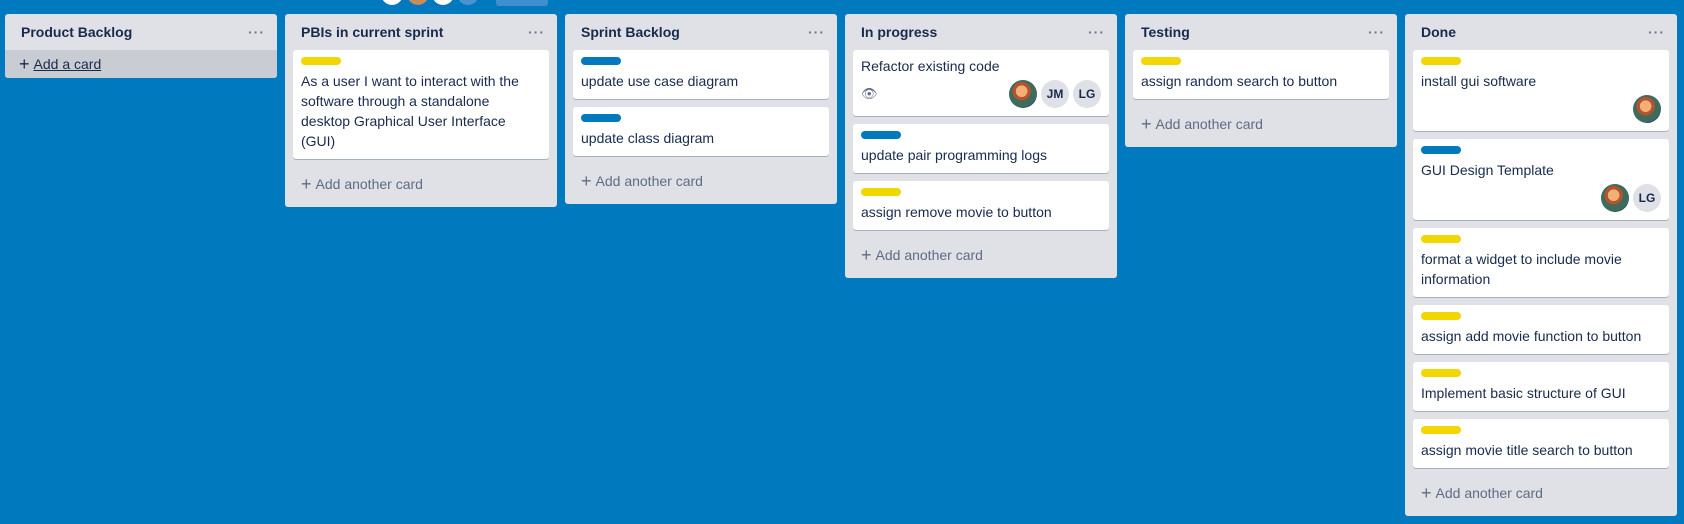 Image resolution: width=1684 pixels, height=524 pixels. I want to click on card-title: assign random search to button, so click(1239, 81).